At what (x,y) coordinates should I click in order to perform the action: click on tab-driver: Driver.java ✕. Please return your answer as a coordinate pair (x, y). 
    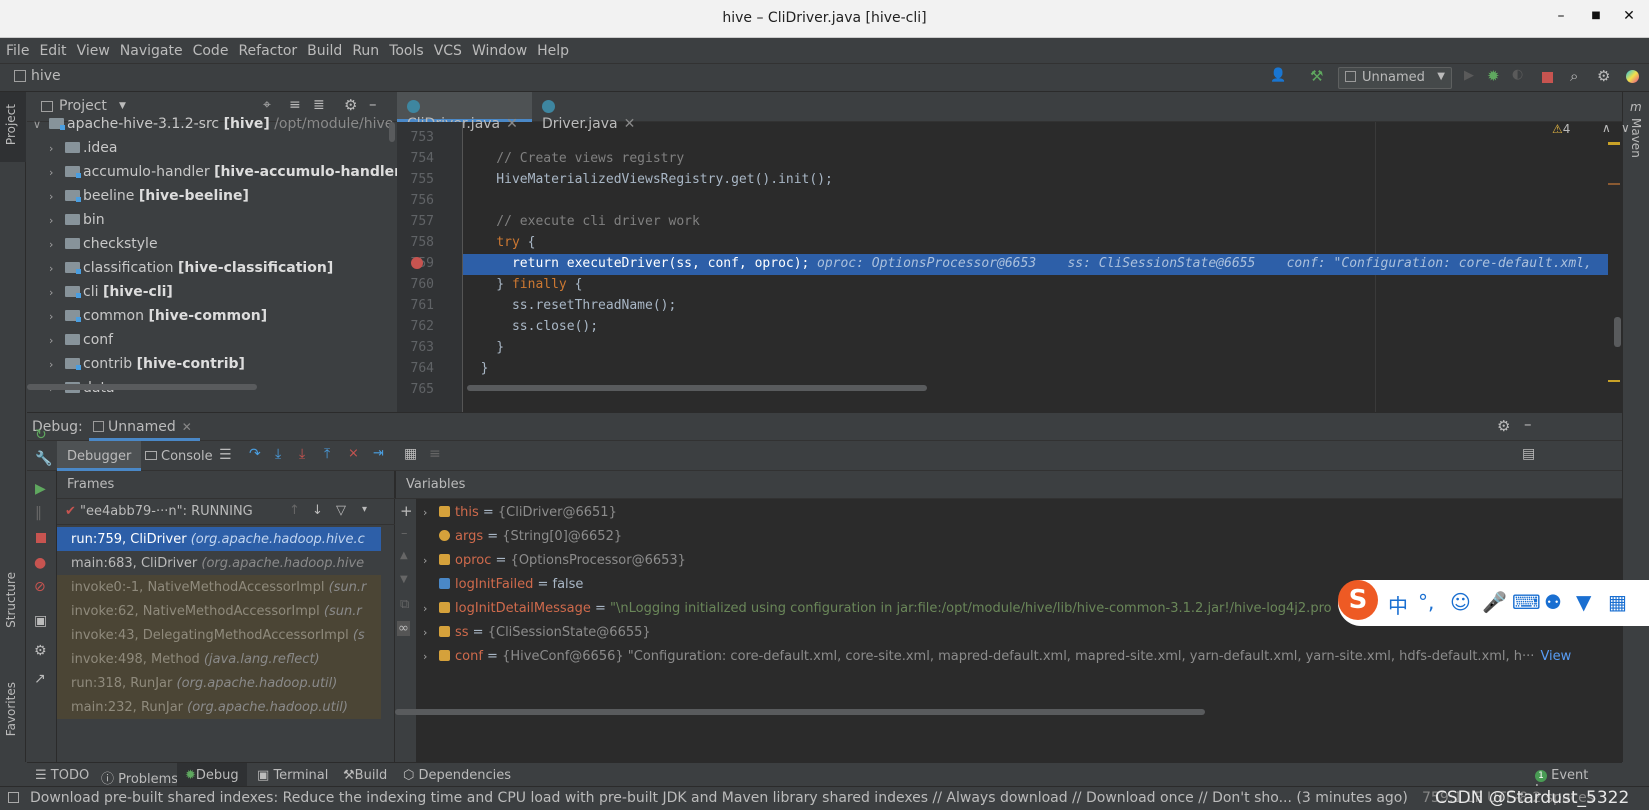
    Looking at the image, I should click on (594, 112).